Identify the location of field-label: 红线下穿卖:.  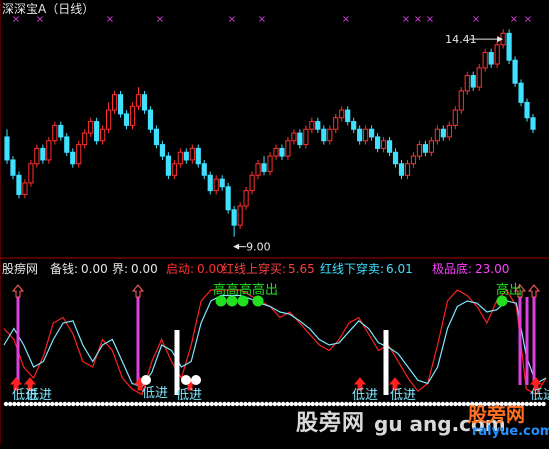
(352, 269).